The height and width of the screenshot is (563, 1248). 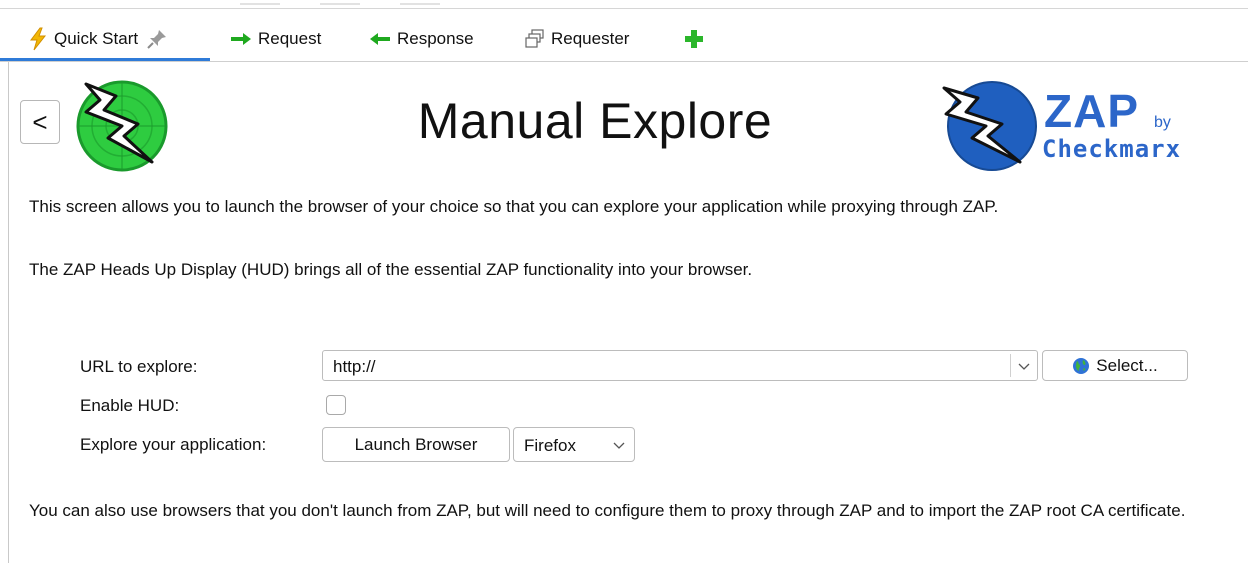 What do you see at coordinates (139, 366) in the screenshot?
I see `url-label: URL to explore:` at bounding box center [139, 366].